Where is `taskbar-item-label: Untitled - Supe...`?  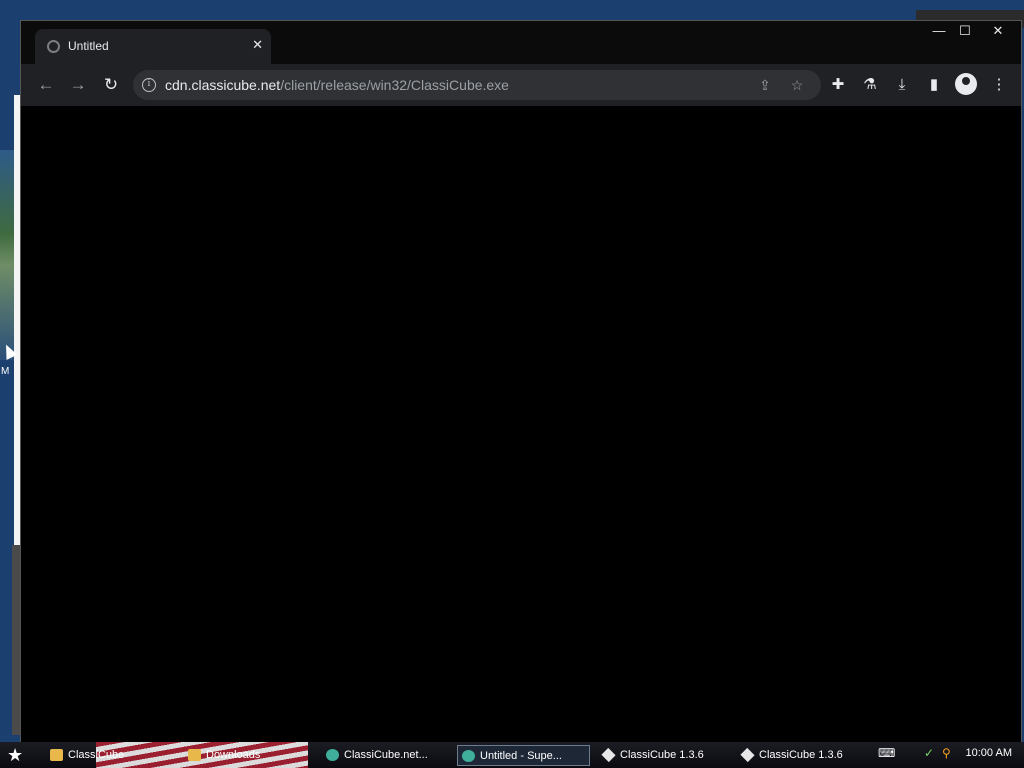 taskbar-item-label: Untitled - Supe... is located at coordinates (521, 756).